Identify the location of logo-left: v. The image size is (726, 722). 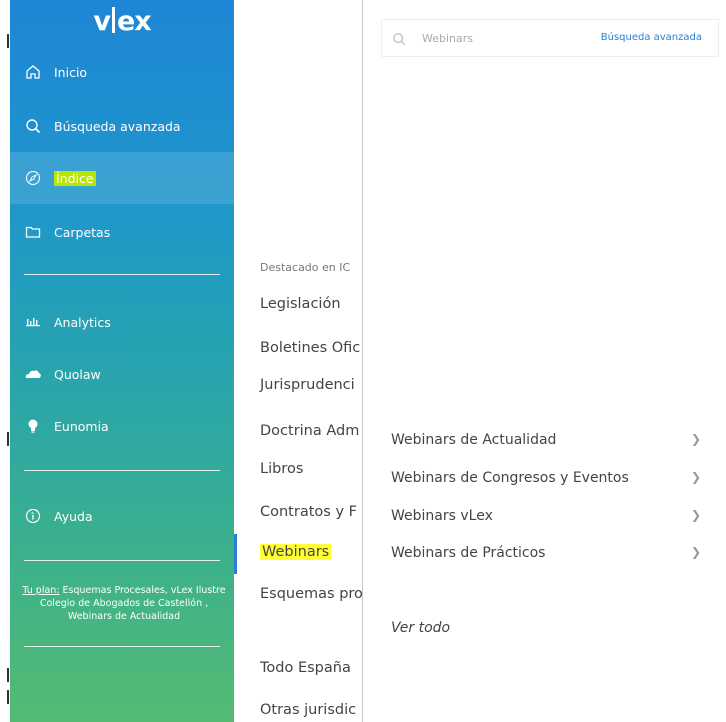
(102, 21).